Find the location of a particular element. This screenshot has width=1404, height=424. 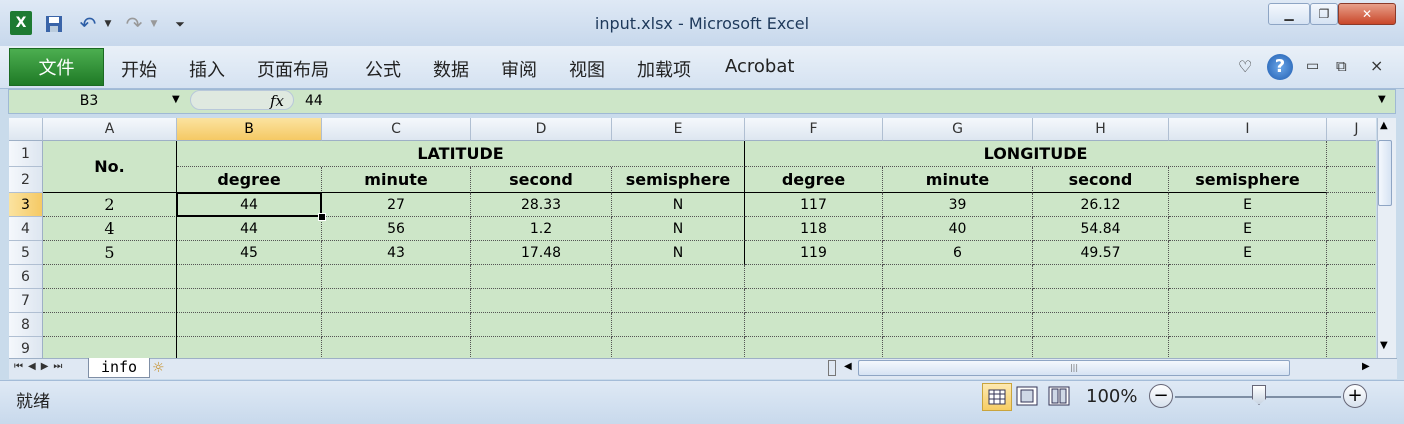

cell: 56 is located at coordinates (396, 229).